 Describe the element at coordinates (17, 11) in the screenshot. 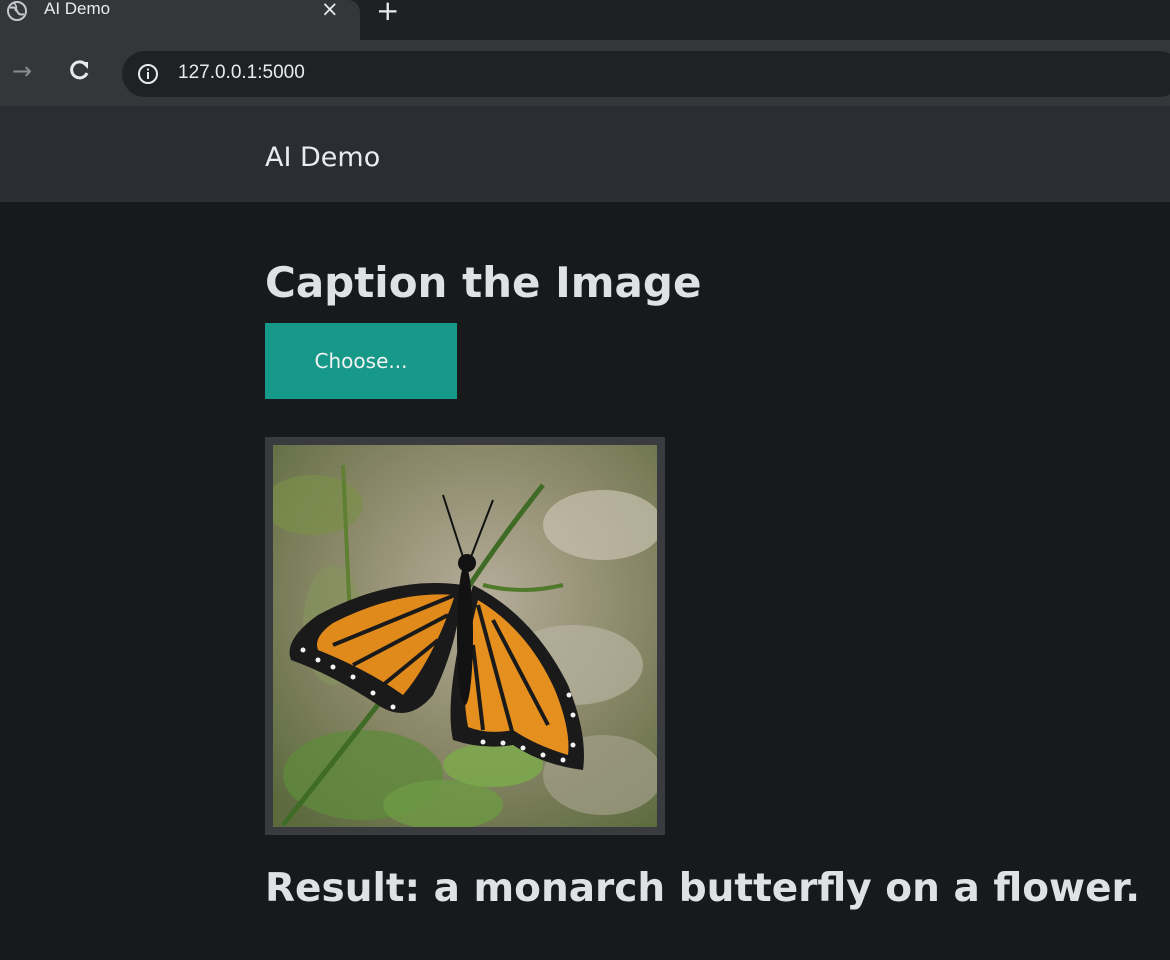

I see `globe-icon` at that location.